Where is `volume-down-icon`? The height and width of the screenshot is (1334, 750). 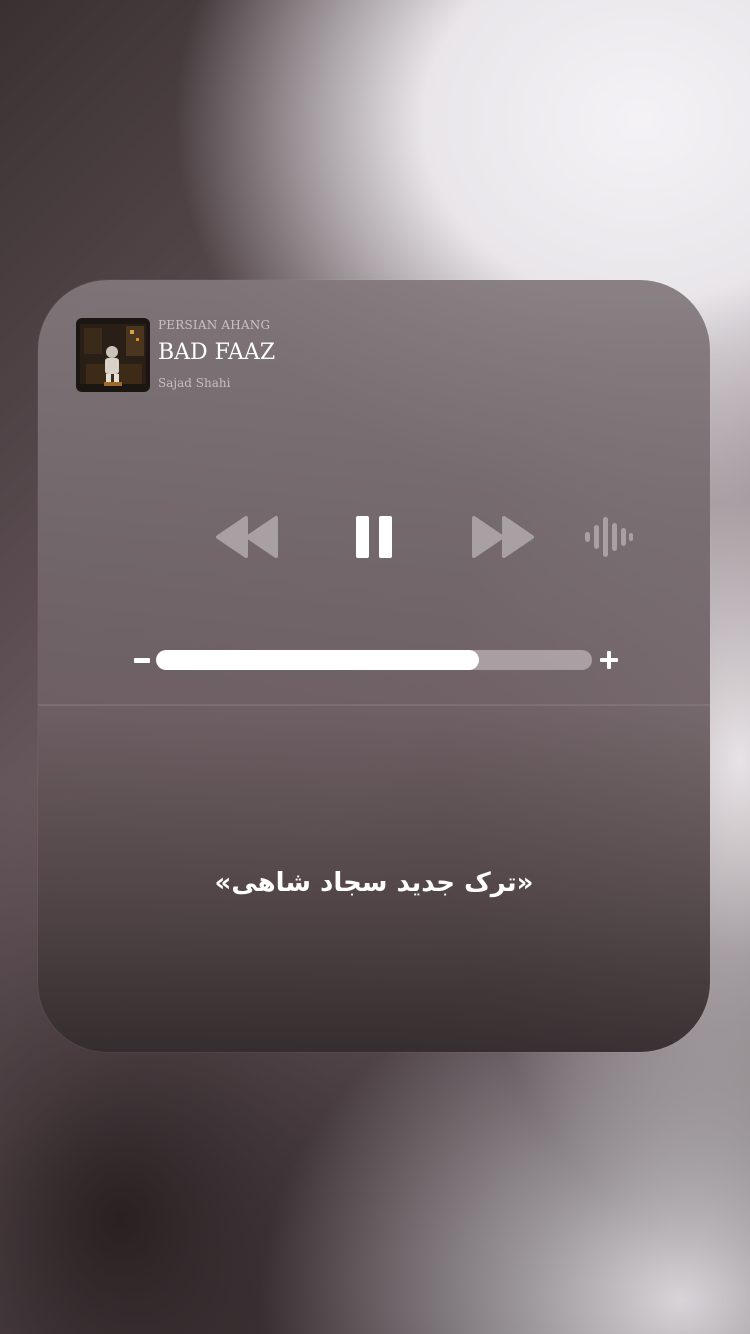 volume-down-icon is located at coordinates (142, 660).